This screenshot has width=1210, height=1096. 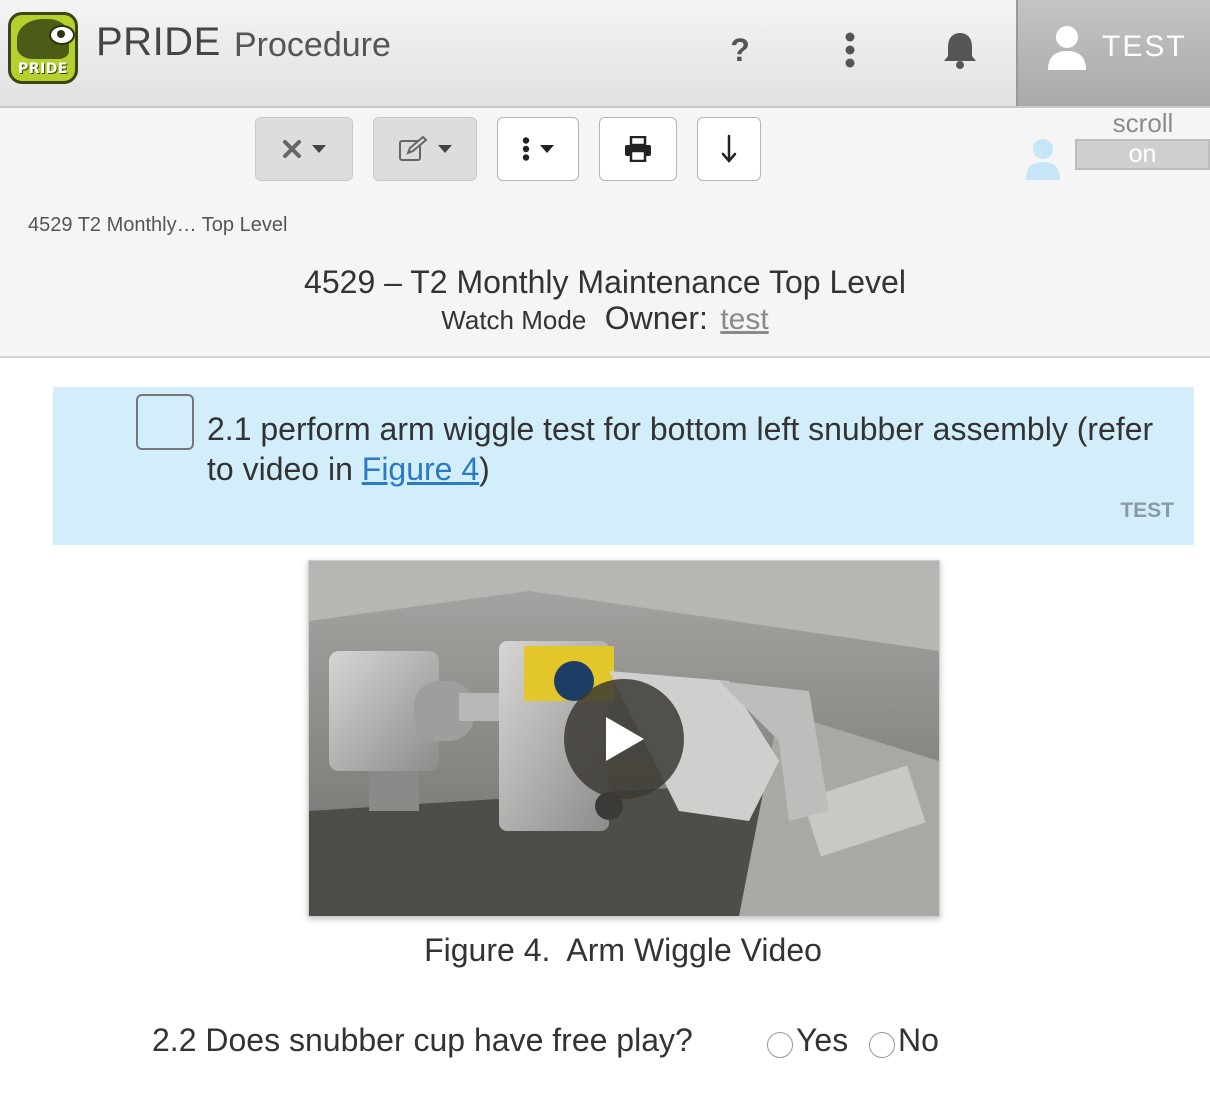 What do you see at coordinates (158, 42) in the screenshot?
I see `app-name: PRIDE` at bounding box center [158, 42].